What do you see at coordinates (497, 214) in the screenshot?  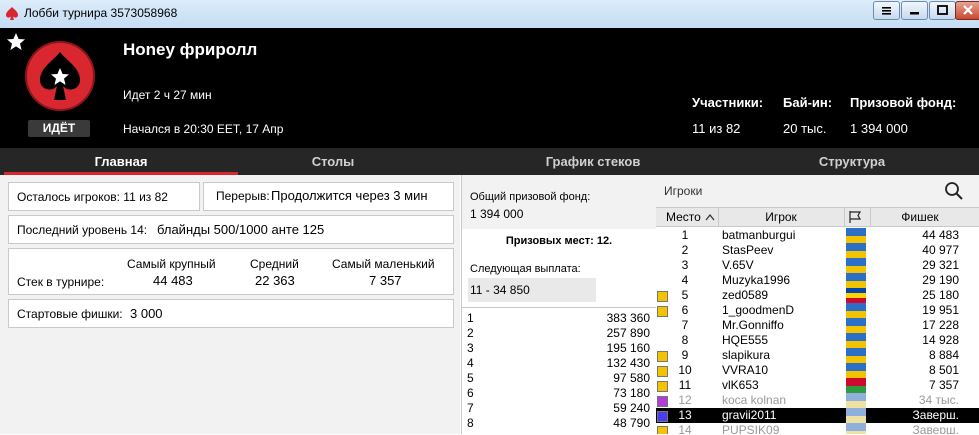 I see `prize-pool-value: 1 394 000` at bounding box center [497, 214].